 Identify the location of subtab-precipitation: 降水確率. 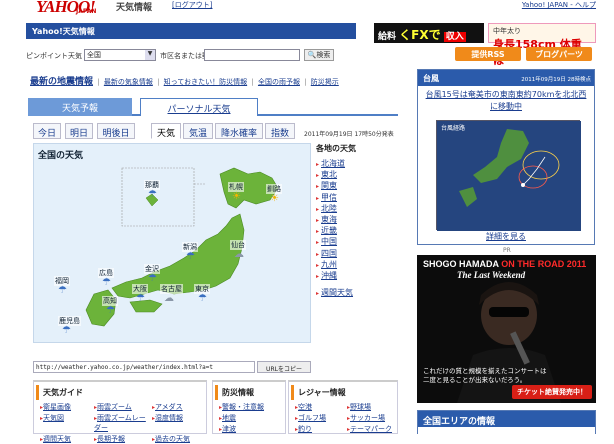
(239, 131).